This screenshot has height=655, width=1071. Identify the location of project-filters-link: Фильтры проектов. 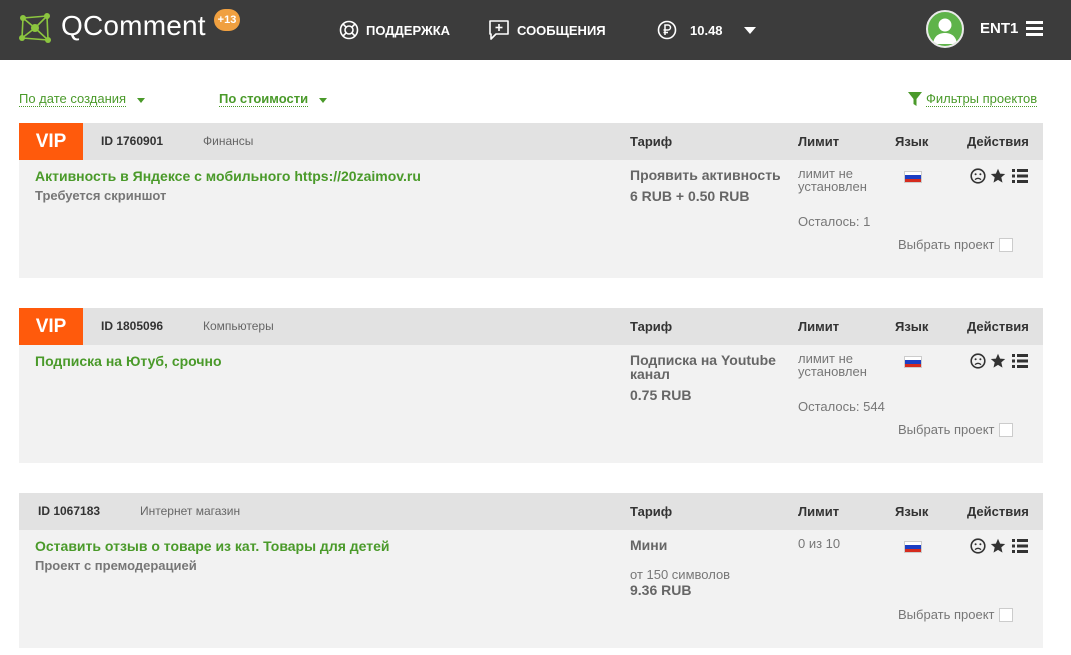
(973, 99).